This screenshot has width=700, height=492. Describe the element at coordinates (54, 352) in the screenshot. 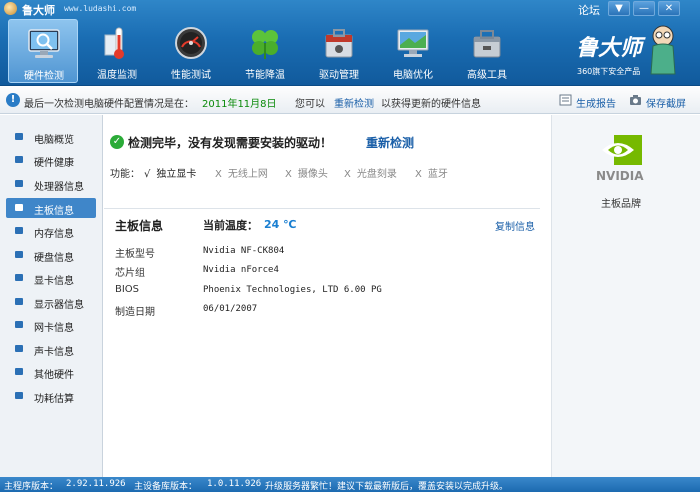

I see `sidebar-item-label: 声卡信息` at that location.